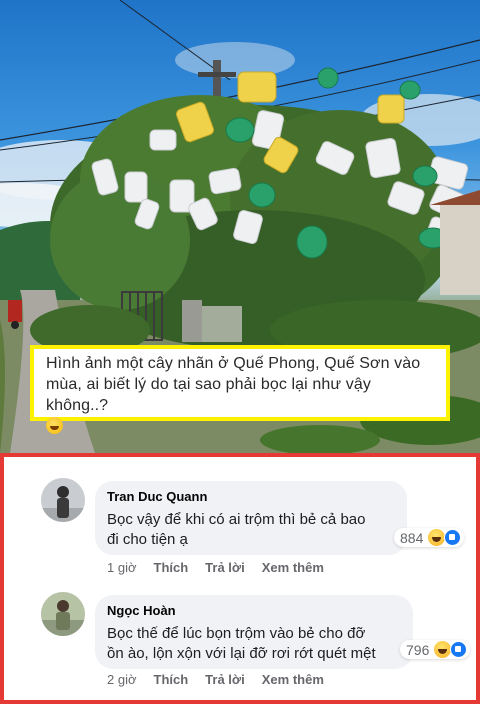 The width and height of the screenshot is (480, 704). Describe the element at coordinates (54, 425) in the screenshot. I see `grinning-face-emoji-icon` at that location.